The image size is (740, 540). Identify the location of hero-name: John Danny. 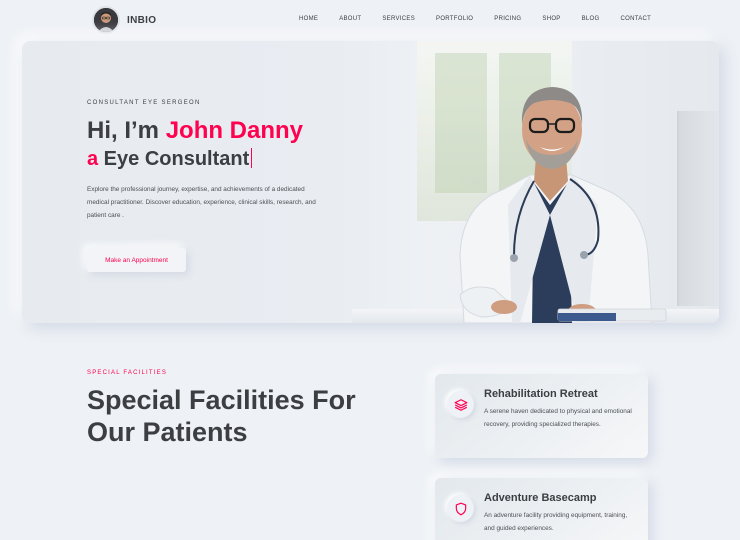
(234, 130).